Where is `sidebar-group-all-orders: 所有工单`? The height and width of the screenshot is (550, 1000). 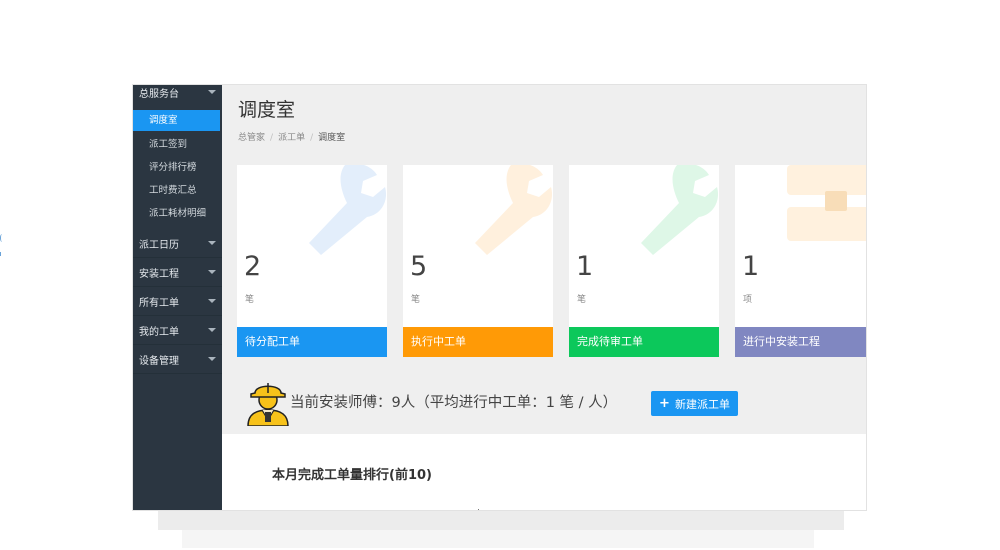
sidebar-group-all-orders: 所有工单 is located at coordinates (177, 301).